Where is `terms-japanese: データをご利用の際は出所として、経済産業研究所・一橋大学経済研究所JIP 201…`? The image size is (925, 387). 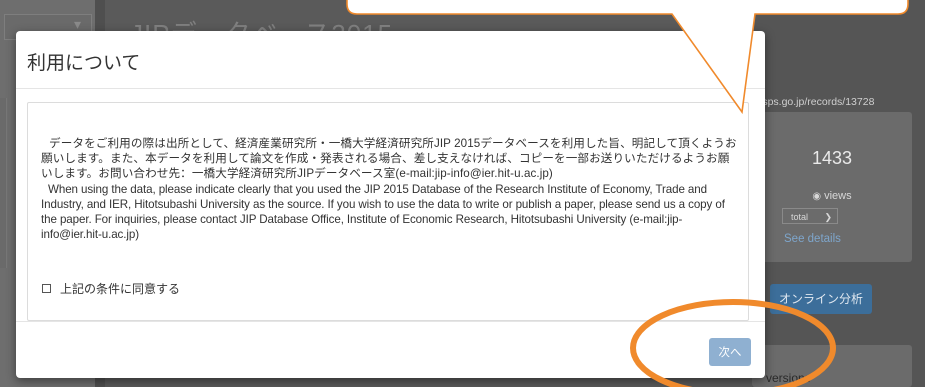
terms-japanese: データをご利用の際は出所として、経済産業研究所・一橋大学経済研究所JIP 201… is located at coordinates (389, 159).